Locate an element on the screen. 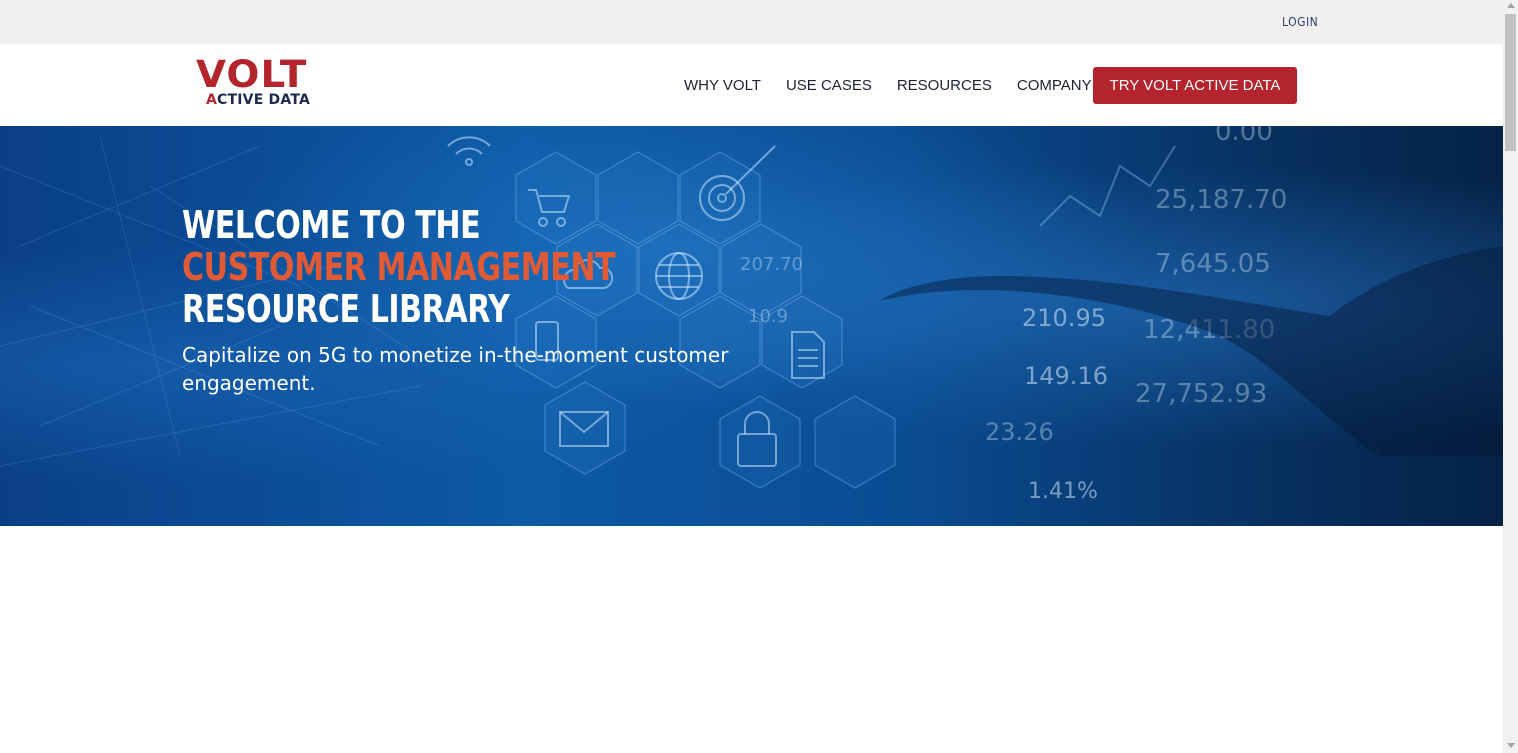  main-nav: WHY VOLT USE CASES RESOURCES COMPANY is located at coordinates (888, 85).